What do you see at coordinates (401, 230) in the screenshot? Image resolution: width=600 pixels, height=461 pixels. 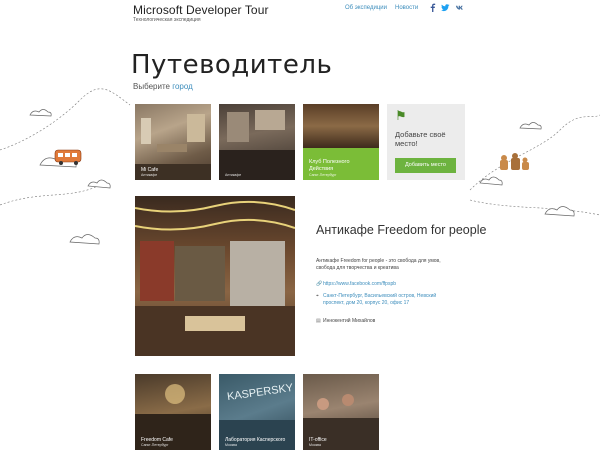 I see `feature-title: Антикафе Freedom for people` at bounding box center [401, 230].